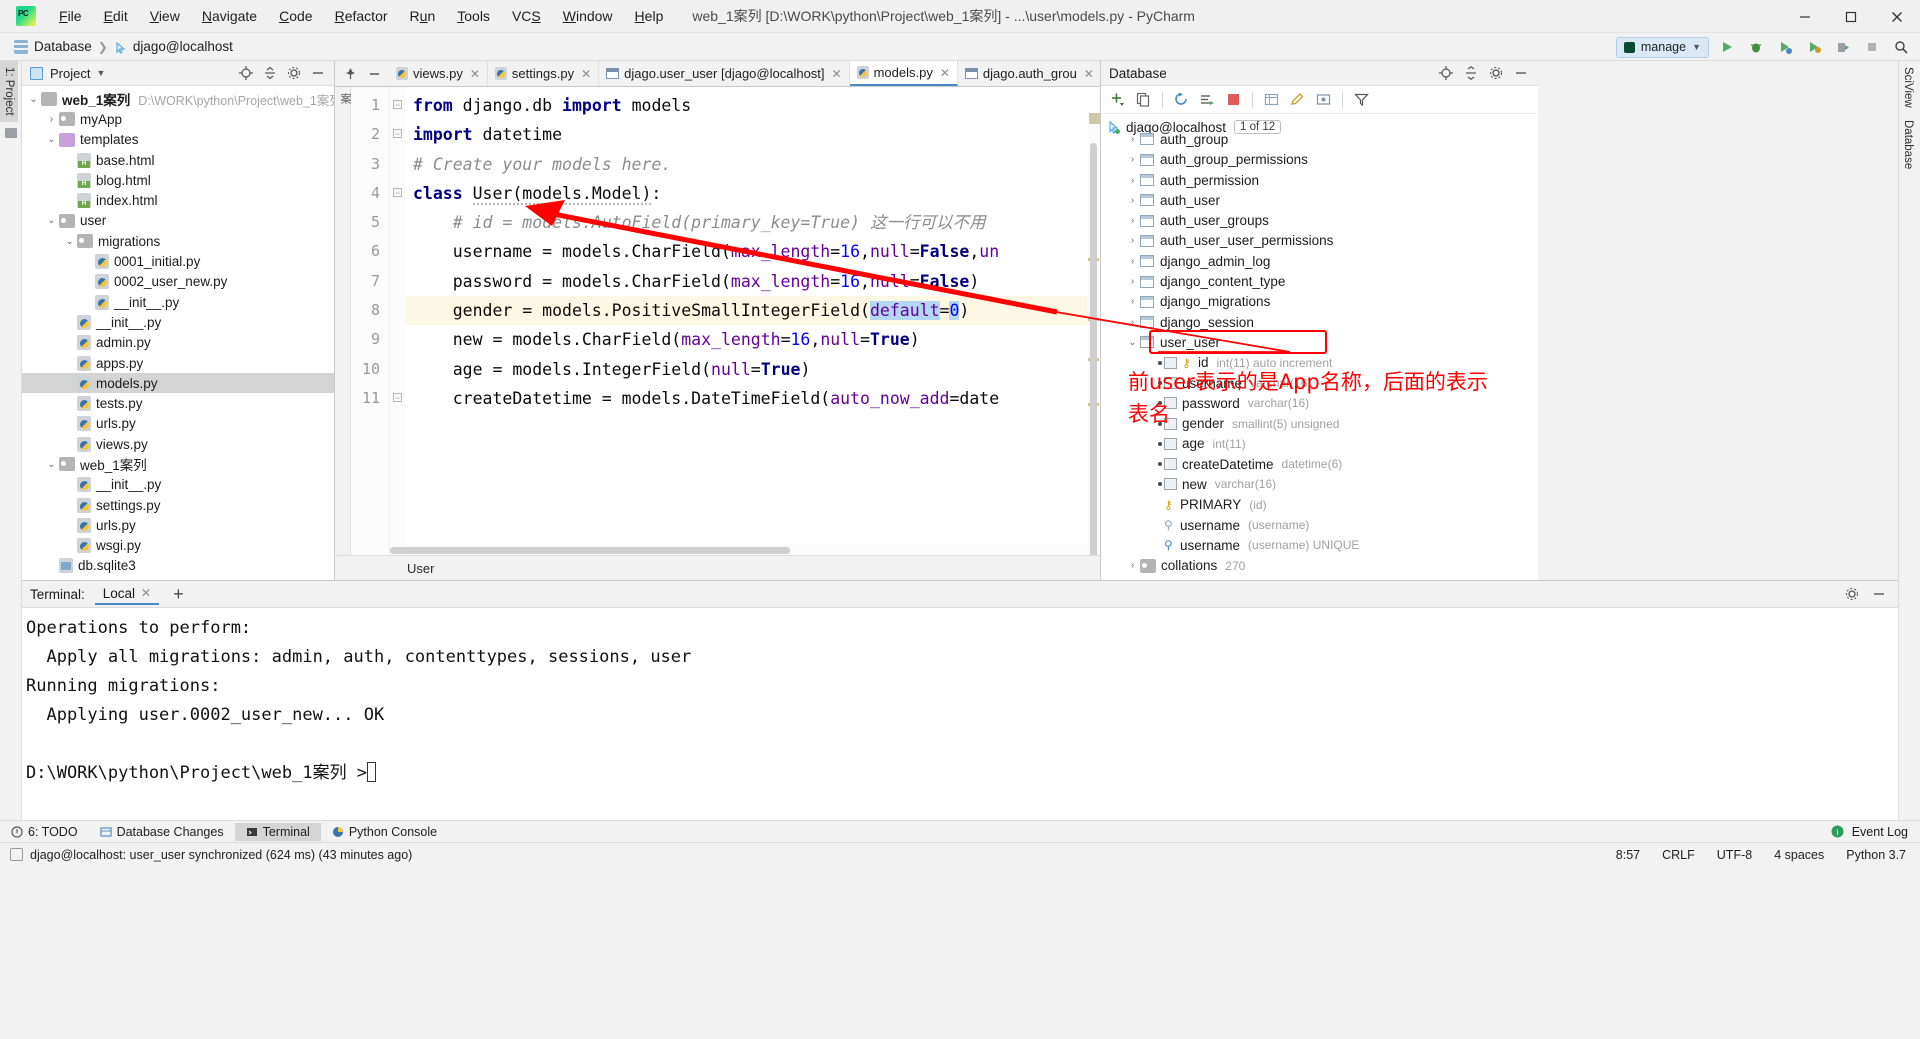  What do you see at coordinates (178, 343) in the screenshot?
I see `project-tree-item: admin.py` at bounding box center [178, 343].